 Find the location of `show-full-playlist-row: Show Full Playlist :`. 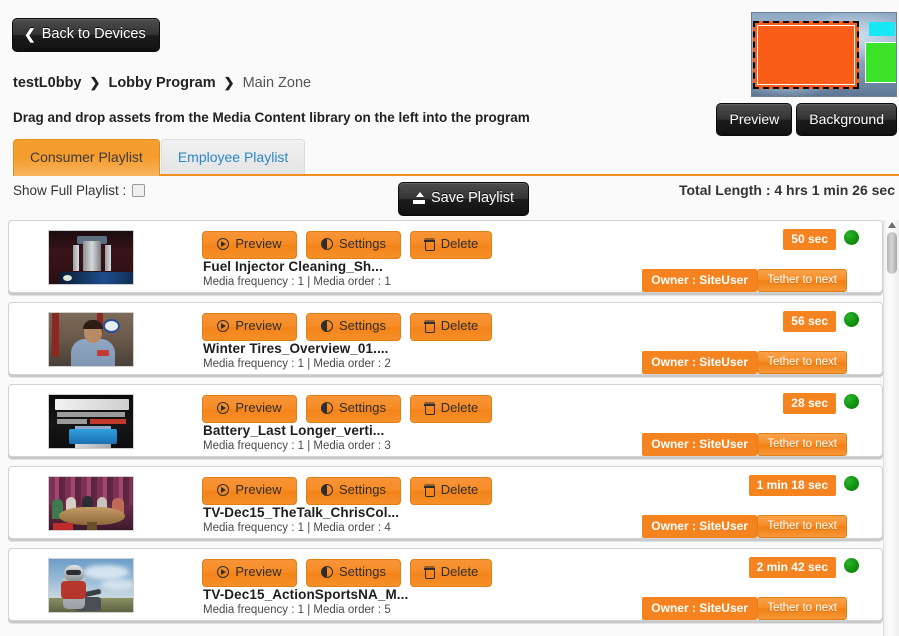

show-full-playlist-row: Show Full Playlist : is located at coordinates (79, 190).